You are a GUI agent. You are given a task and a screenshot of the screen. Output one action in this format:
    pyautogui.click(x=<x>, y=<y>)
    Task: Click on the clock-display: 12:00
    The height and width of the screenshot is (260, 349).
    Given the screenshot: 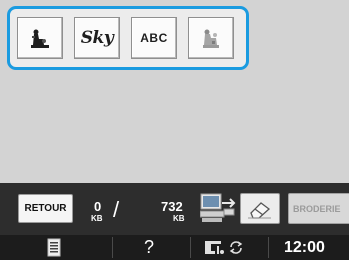 What is the action you would take?
    pyautogui.click(x=304, y=247)
    